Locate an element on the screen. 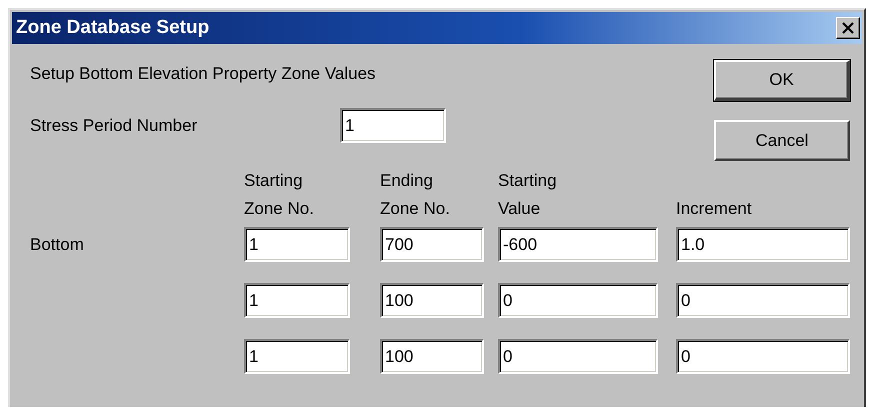 This screenshot has height=415, width=874. window-title: Zone Database Setup is located at coordinates (113, 28).